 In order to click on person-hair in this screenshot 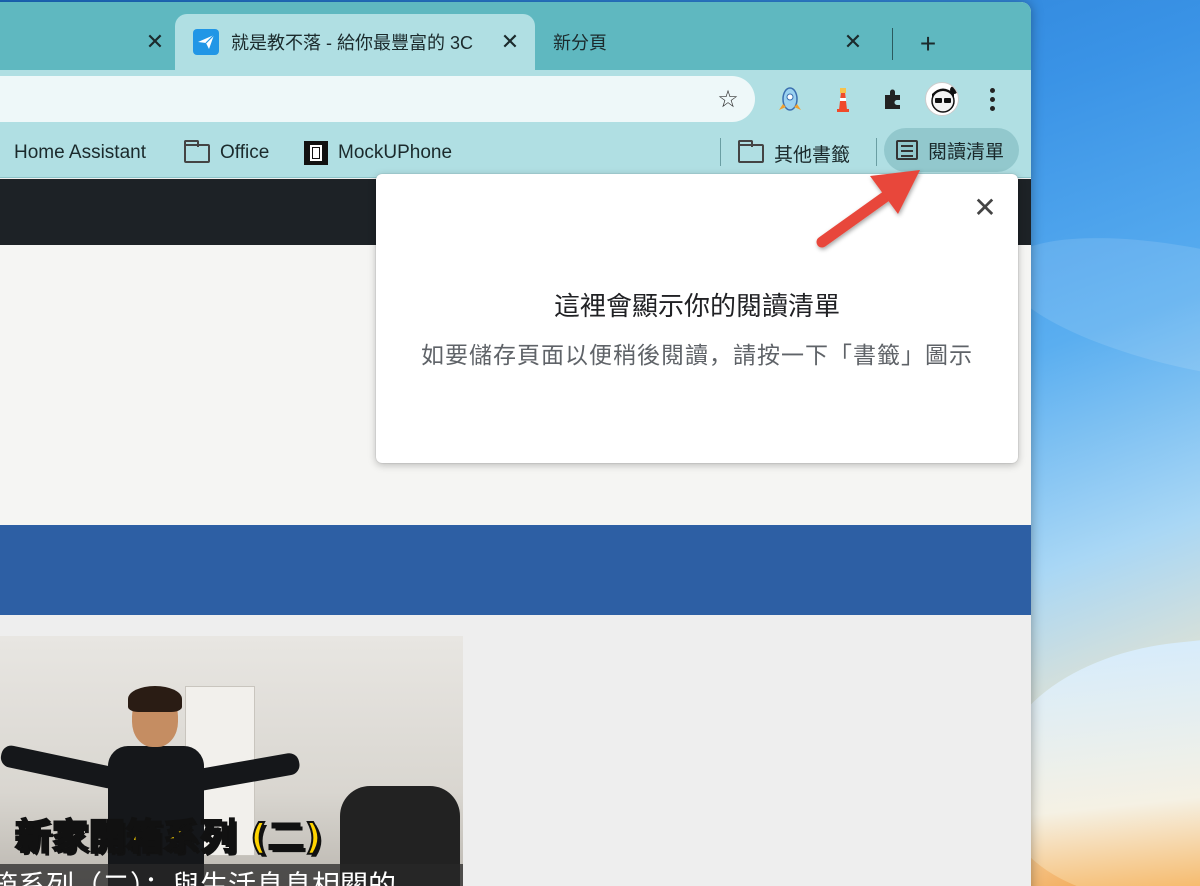, I will do `click(155, 699)`.